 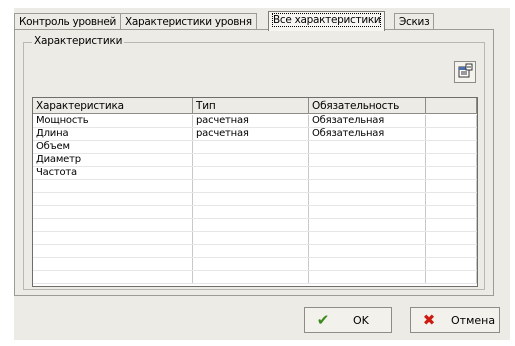 I want to click on cell-characteristic: Объем, so click(x=113, y=147).